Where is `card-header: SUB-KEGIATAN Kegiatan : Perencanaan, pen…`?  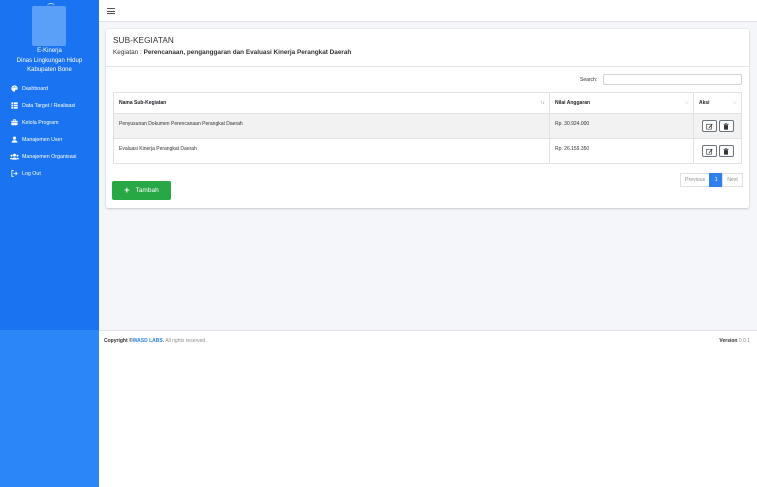
card-header: SUB-KEGIATAN Kegiatan : Perencanaan, pen… is located at coordinates (427, 48).